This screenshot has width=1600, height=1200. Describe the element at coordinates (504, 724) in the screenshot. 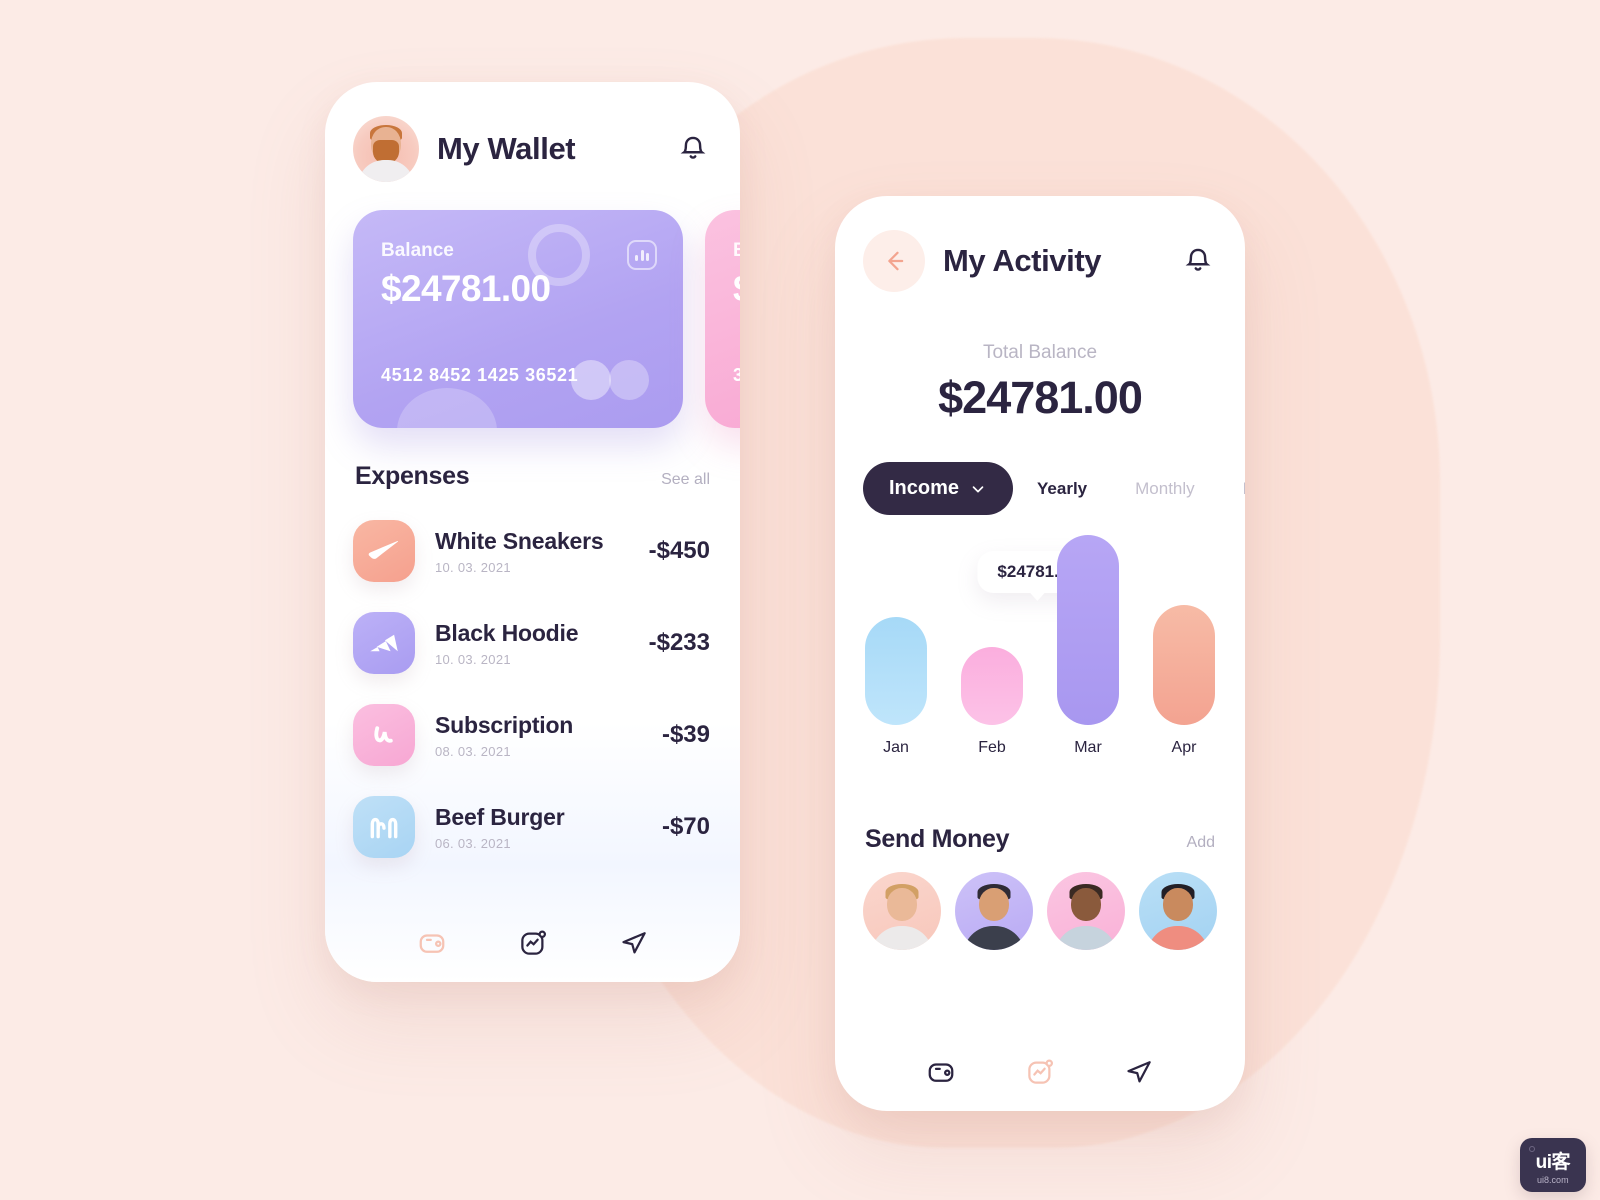

I see `expense-name: Subscription` at that location.